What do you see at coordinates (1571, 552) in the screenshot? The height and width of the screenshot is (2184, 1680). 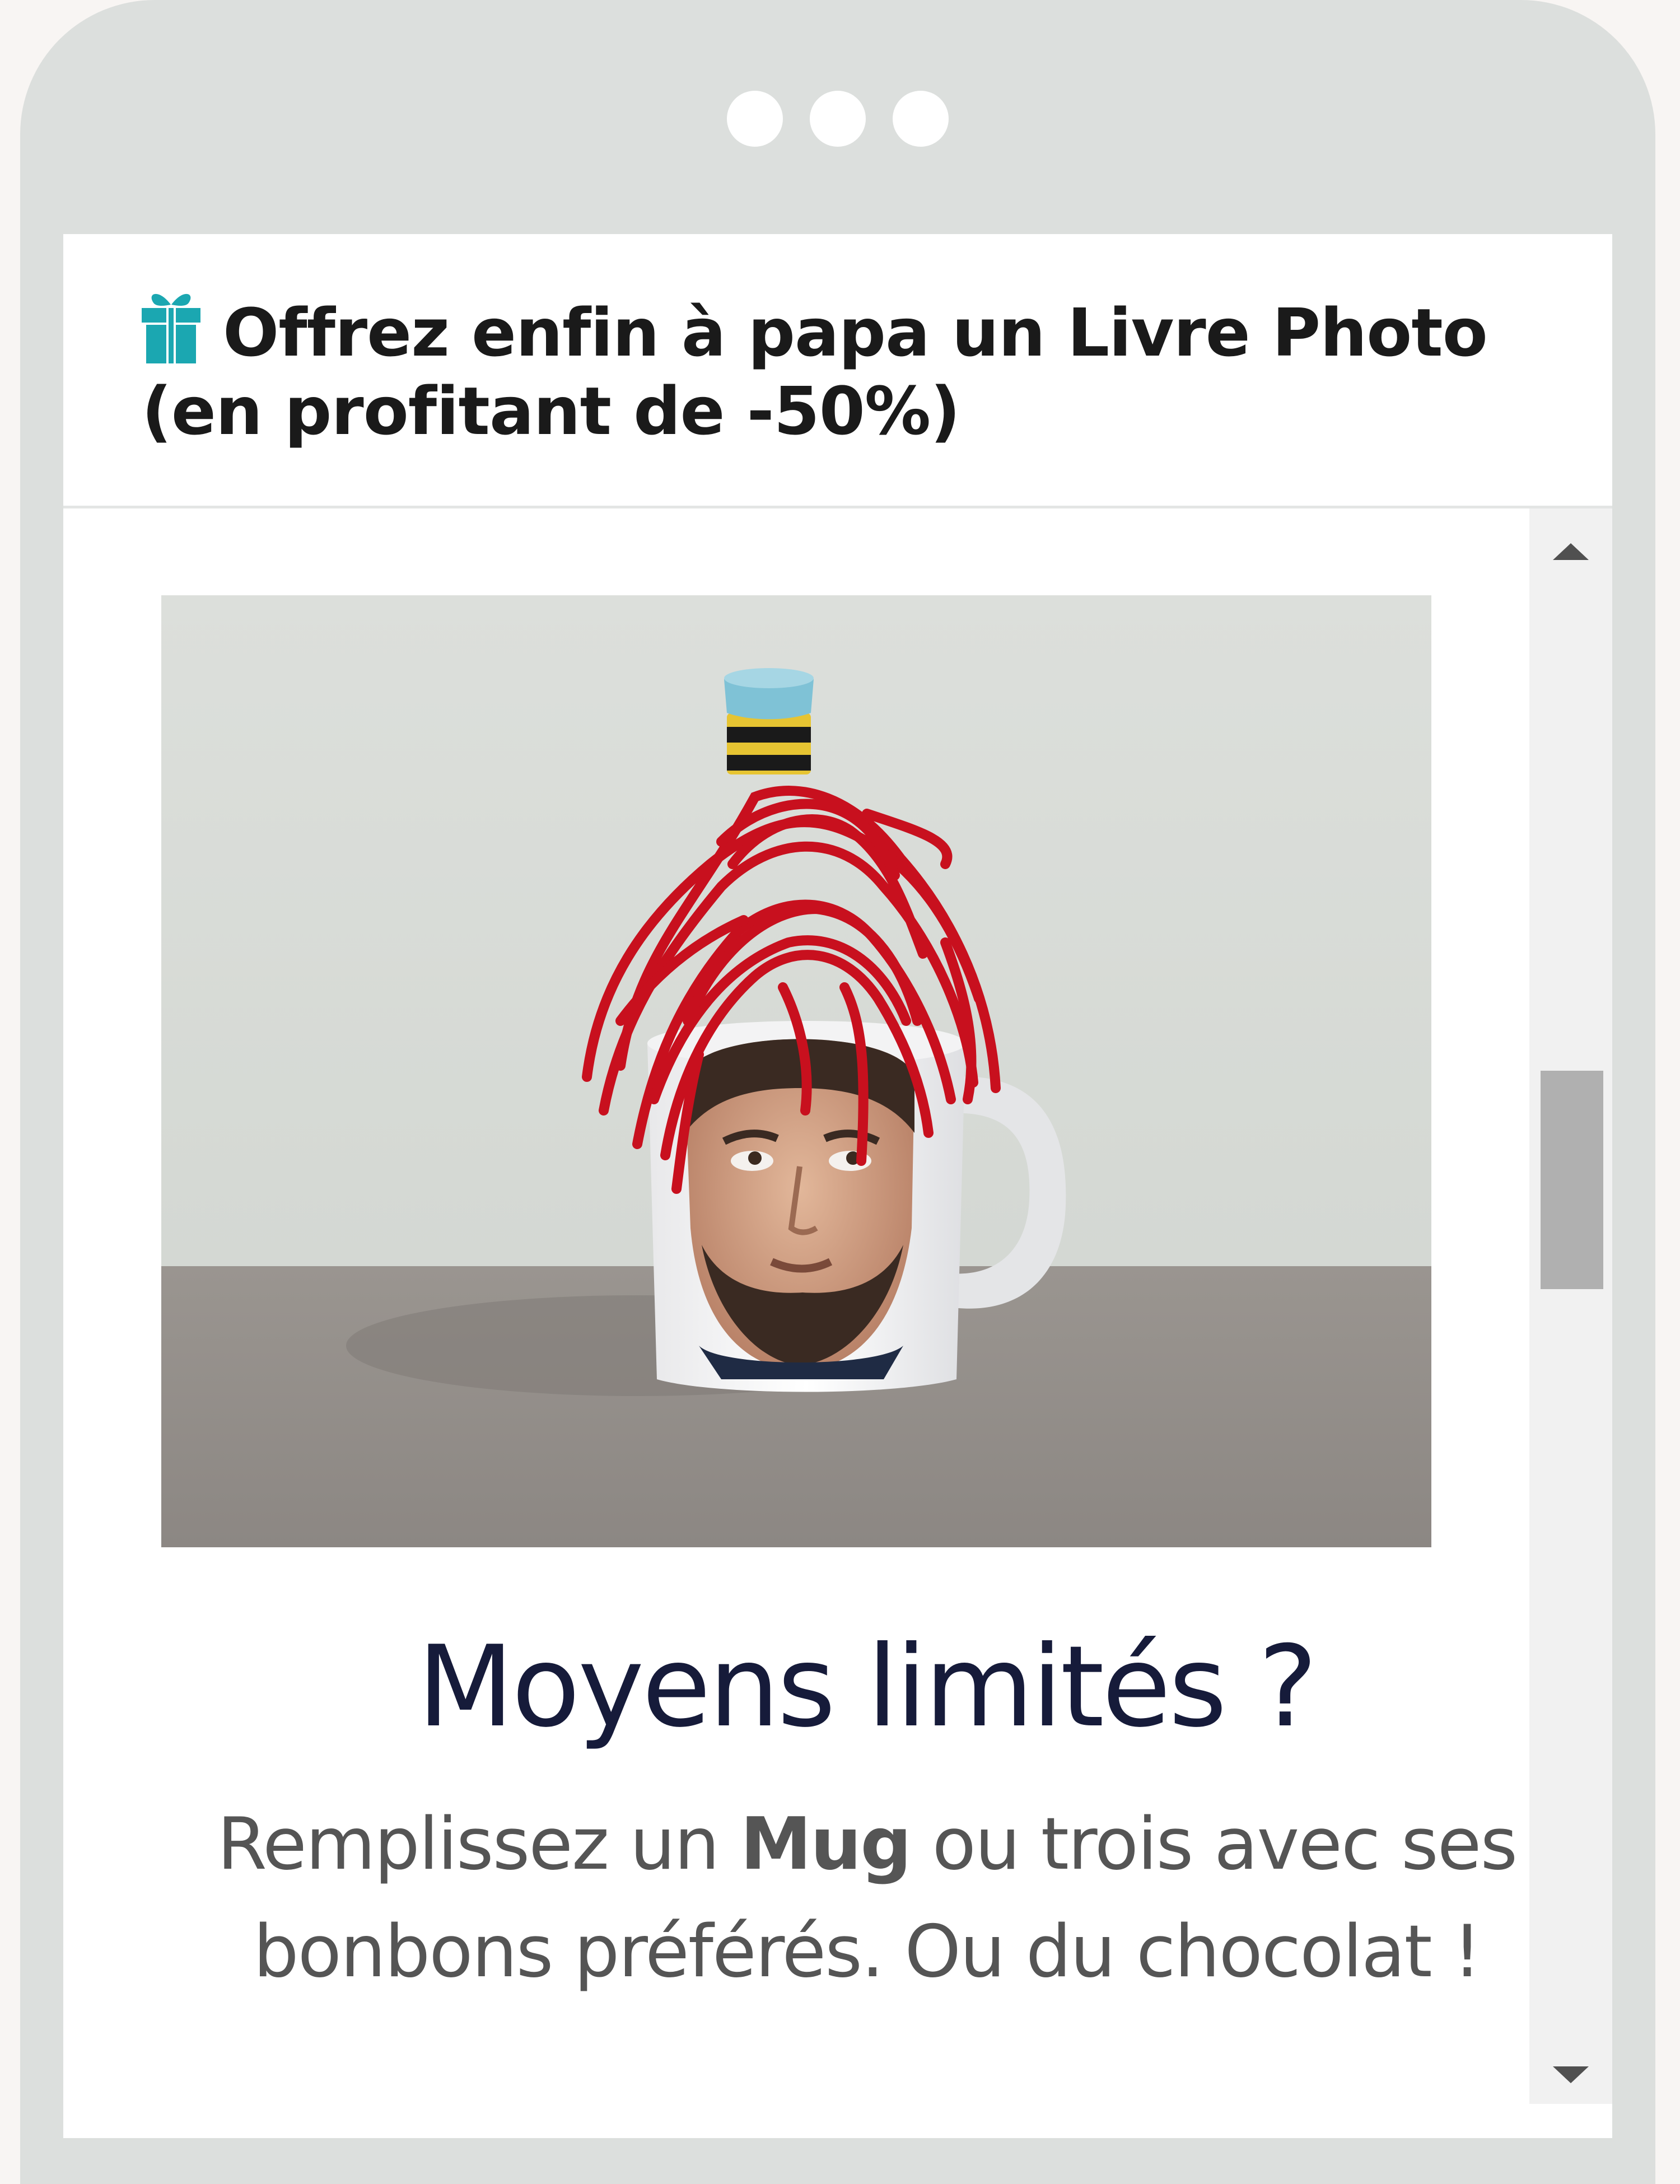 I see `scroll-up-arrow-icon` at bounding box center [1571, 552].